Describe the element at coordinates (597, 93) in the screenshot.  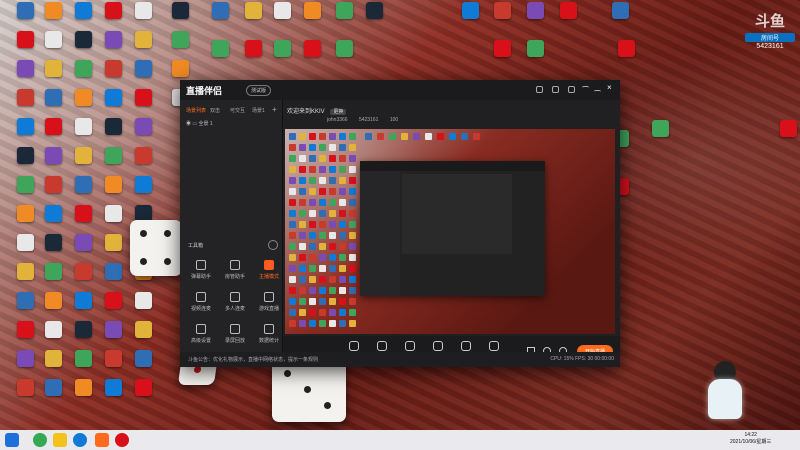
I see `minimize-icon` at that location.